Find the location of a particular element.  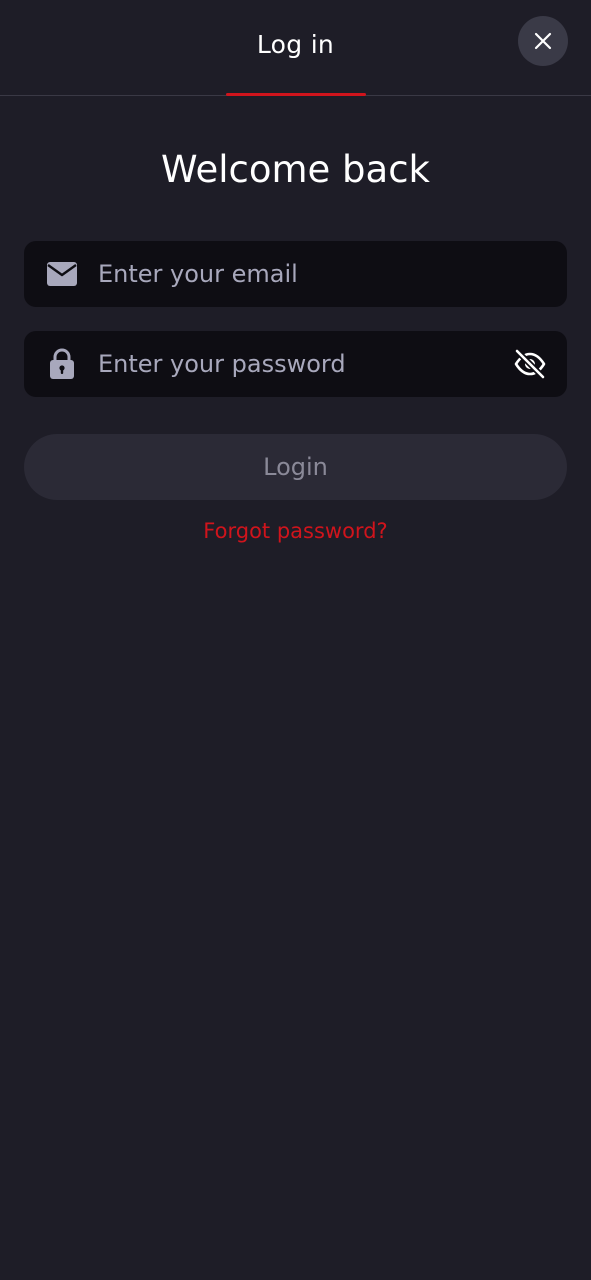

top-bar: Log in is located at coordinates (295, 48).